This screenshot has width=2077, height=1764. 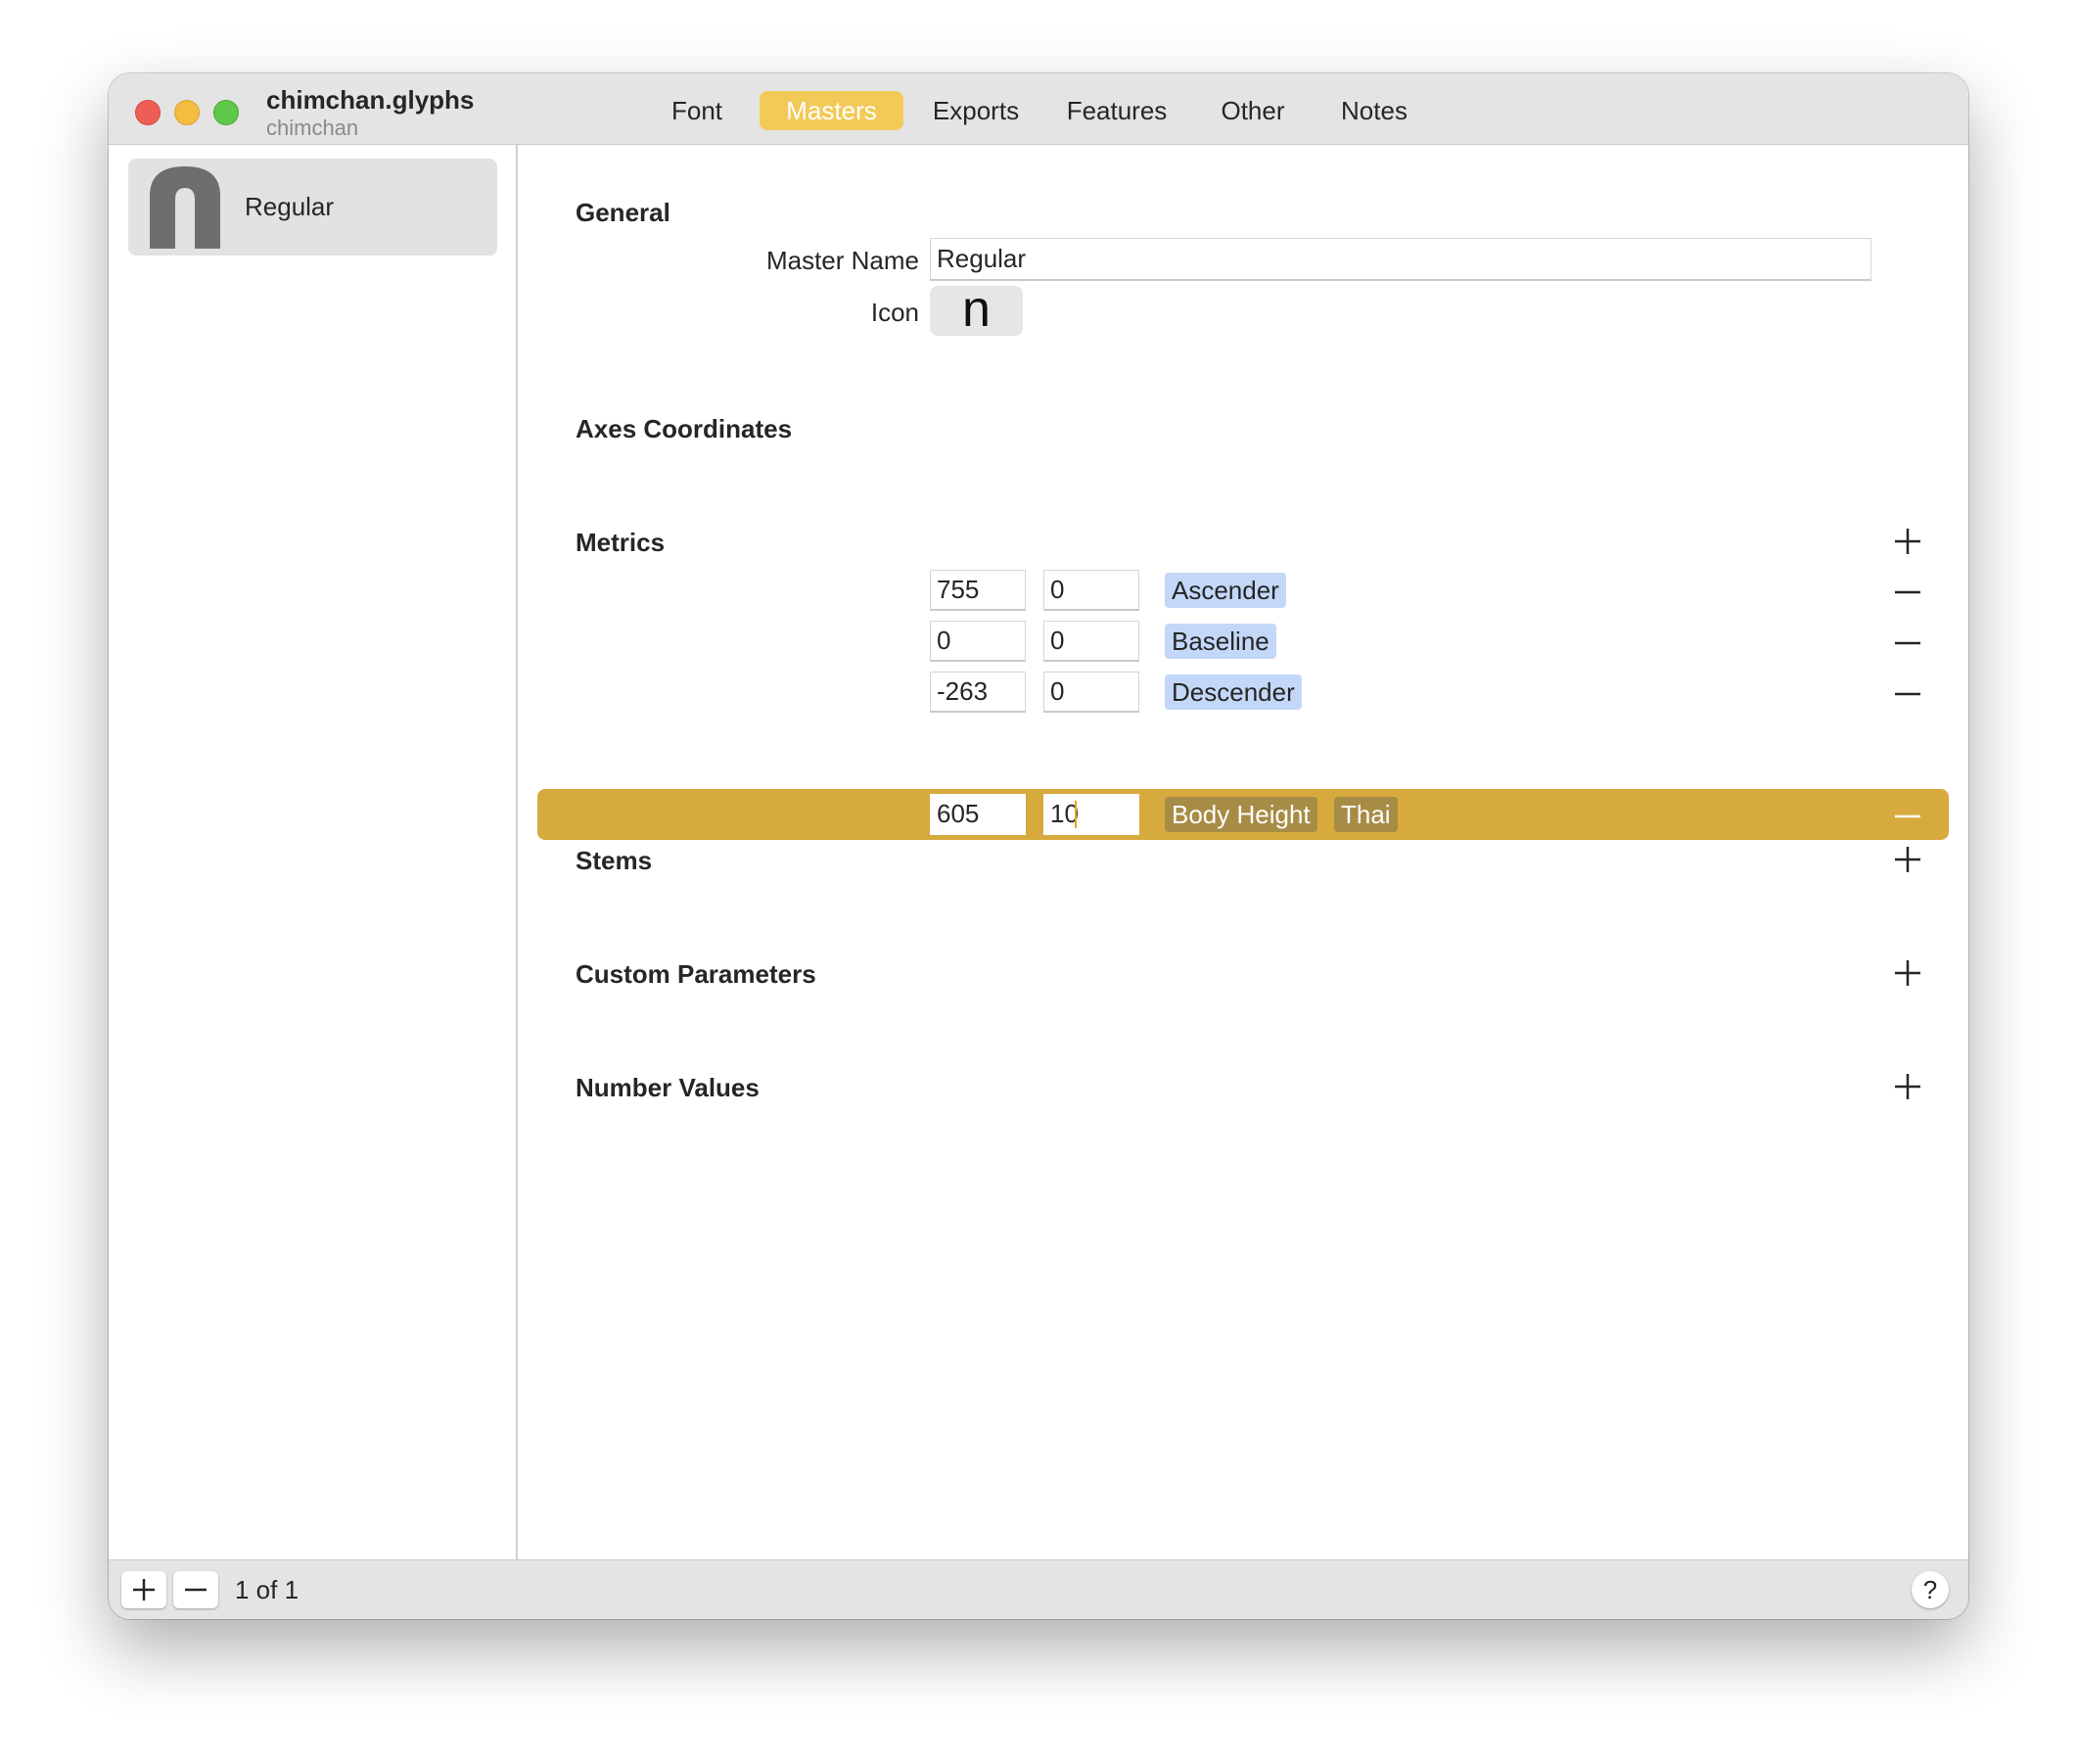 What do you see at coordinates (696, 974) in the screenshot?
I see `custom-parameters-section-title: Custom Parameters` at bounding box center [696, 974].